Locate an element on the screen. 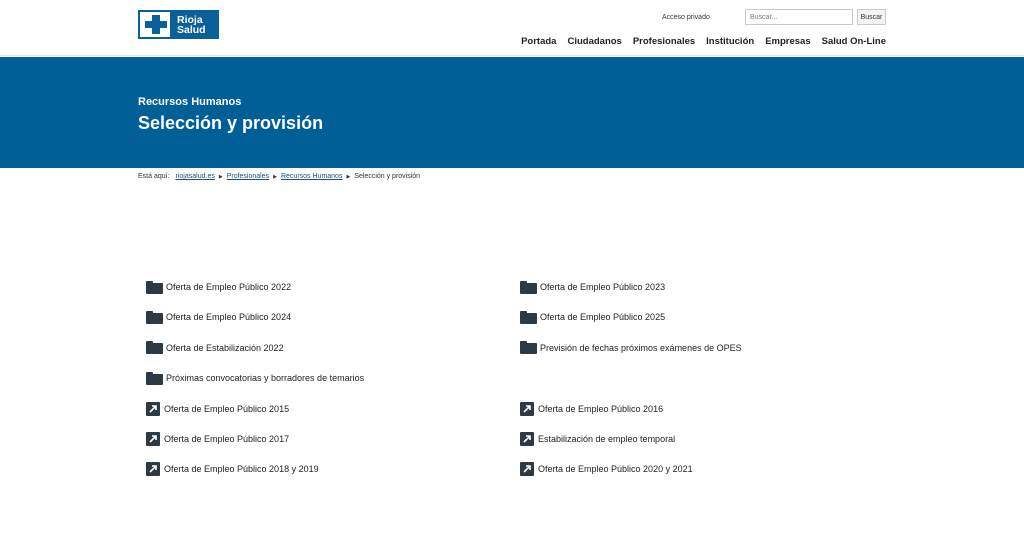  link-estabilizacion-2022: Oferta de Estabilización 2022 is located at coordinates (333, 348).